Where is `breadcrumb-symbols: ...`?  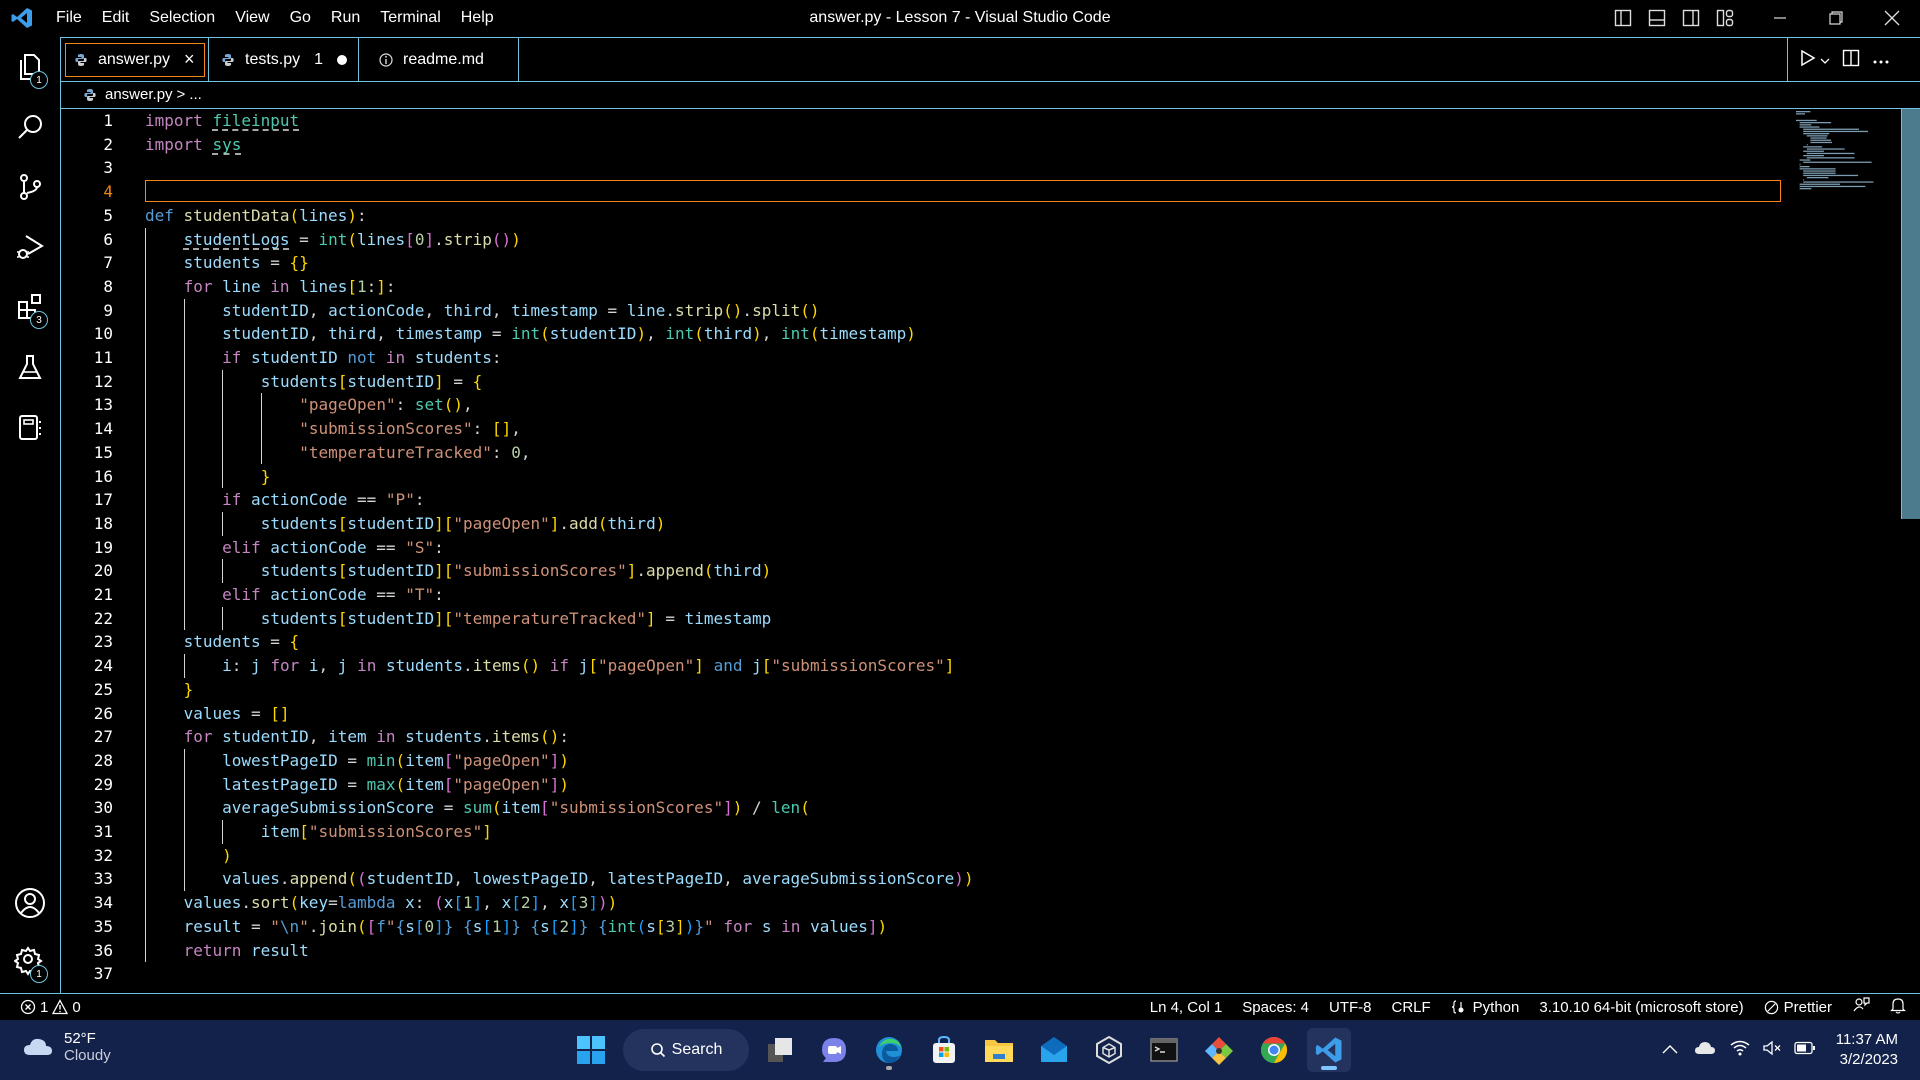 breadcrumb-symbols: ... is located at coordinates (195, 94).